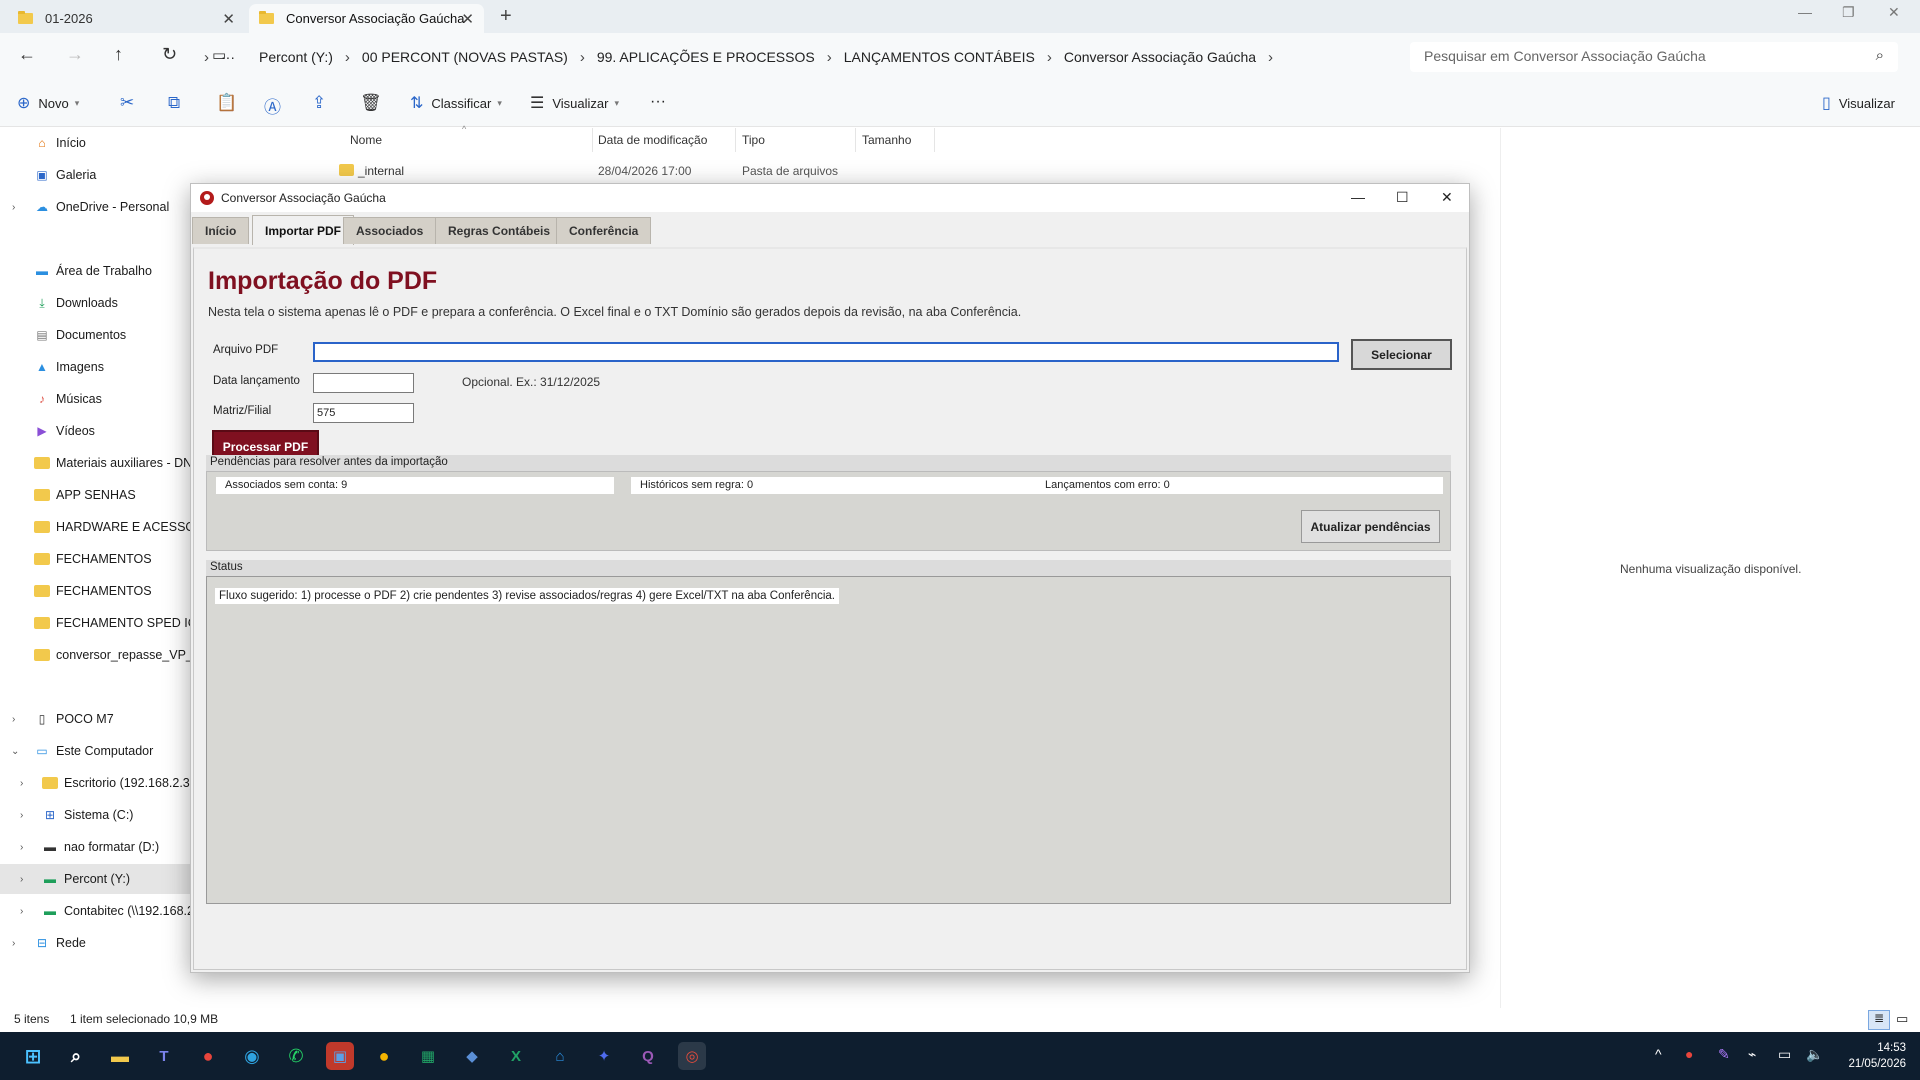  I want to click on details-view-icon: ≣, so click(1879, 1020).